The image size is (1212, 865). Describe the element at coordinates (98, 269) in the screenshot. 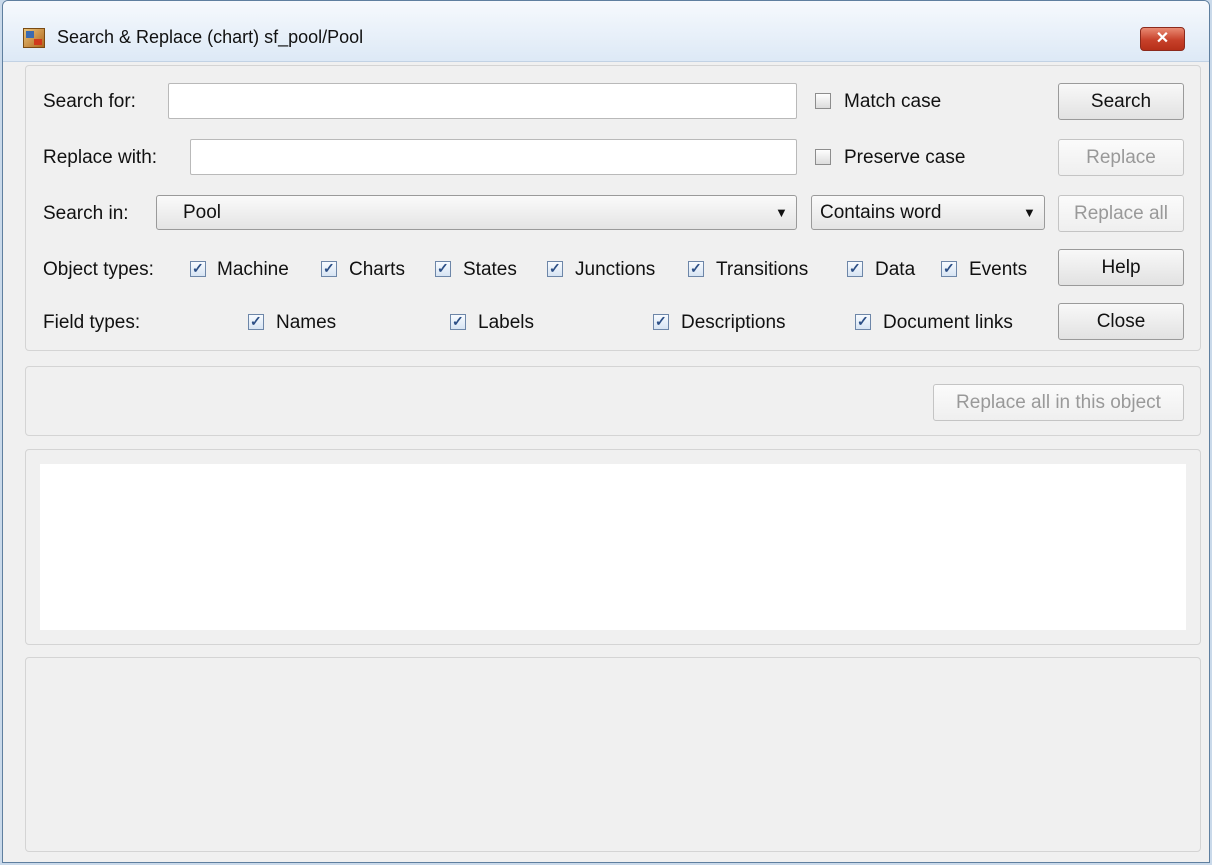

I see `object-types-label: Object types:` at that location.